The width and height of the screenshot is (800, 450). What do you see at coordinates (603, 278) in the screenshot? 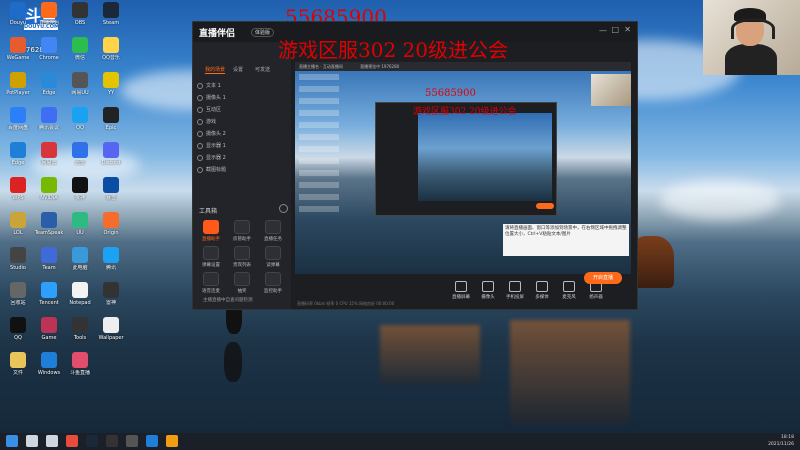
I see `go-live-button: 开启直播` at bounding box center [603, 278].